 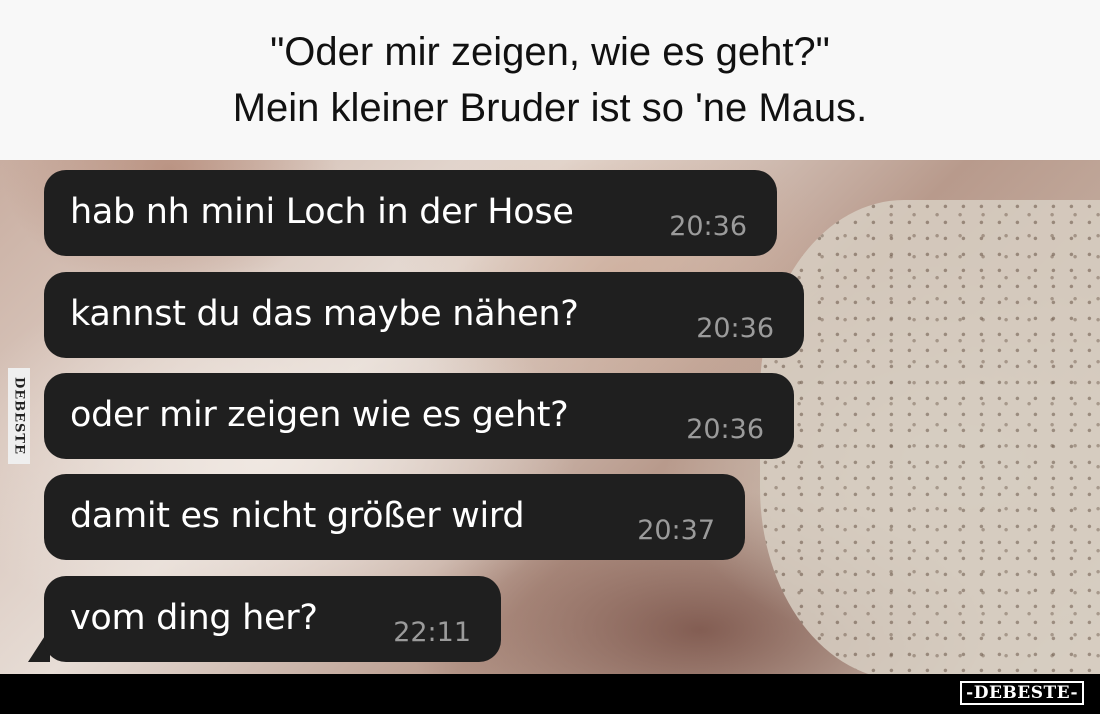 What do you see at coordinates (550, 108) in the screenshot?
I see `caption-line-2: Mein kleiner Bruder ist so 'ne Maus.` at bounding box center [550, 108].